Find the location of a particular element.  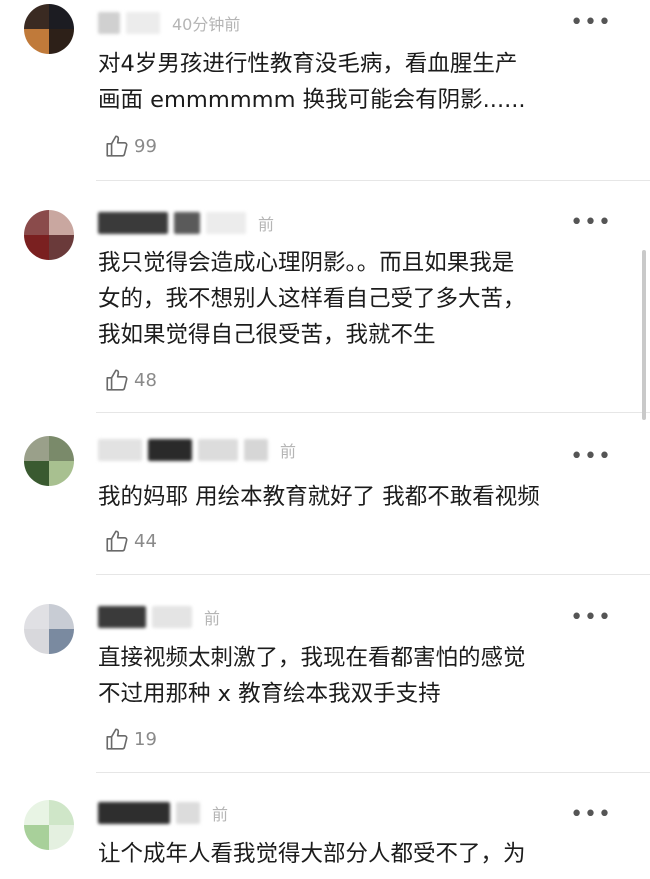

comment-text: 我的妈耶 用绘本教育就好了 我都不敢看视频 is located at coordinates (319, 497).